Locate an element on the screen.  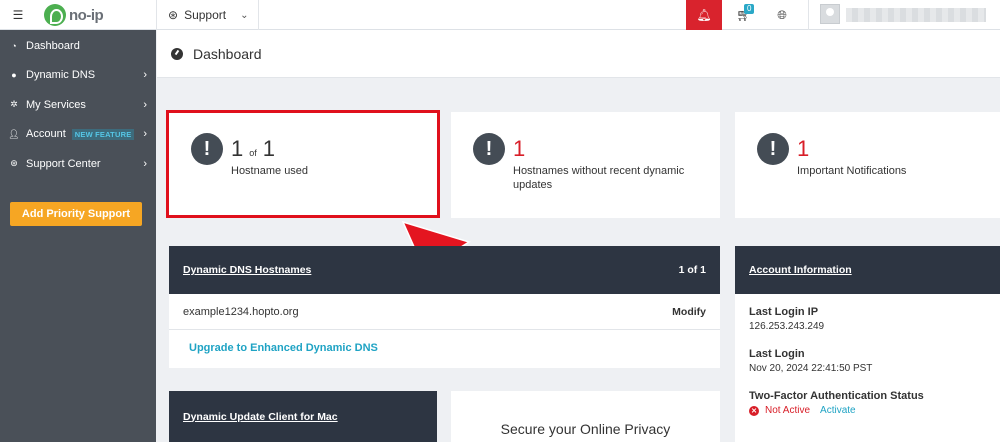
last-login-value: Nov 20, 2024 22:41:50 PST is located at coordinates (811, 368).